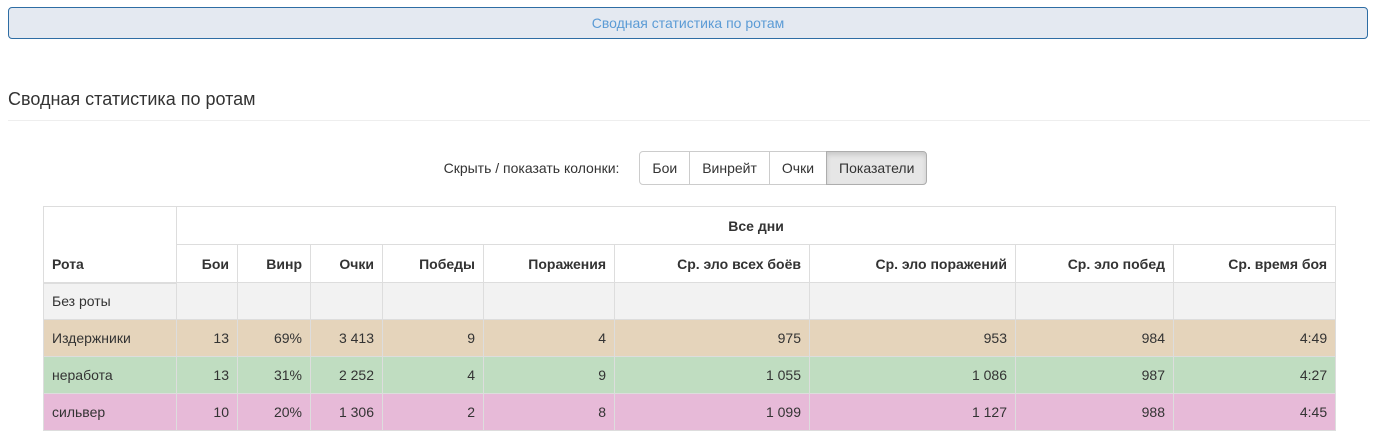 The image size is (1379, 448). Describe the element at coordinates (207, 412) in the screenshot. I see `battles-cell: 10` at that location.